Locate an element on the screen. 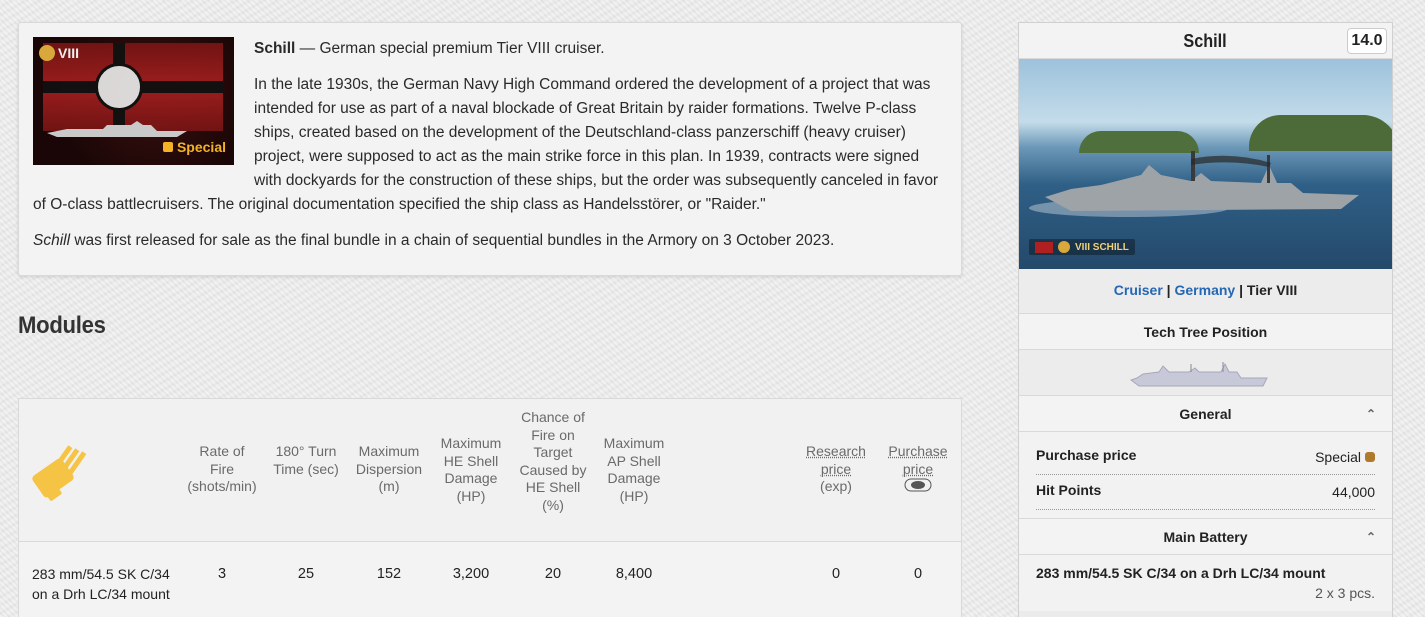  col-rate-of-fire: Rate of Fire (shots/min) is located at coordinates (222, 468).